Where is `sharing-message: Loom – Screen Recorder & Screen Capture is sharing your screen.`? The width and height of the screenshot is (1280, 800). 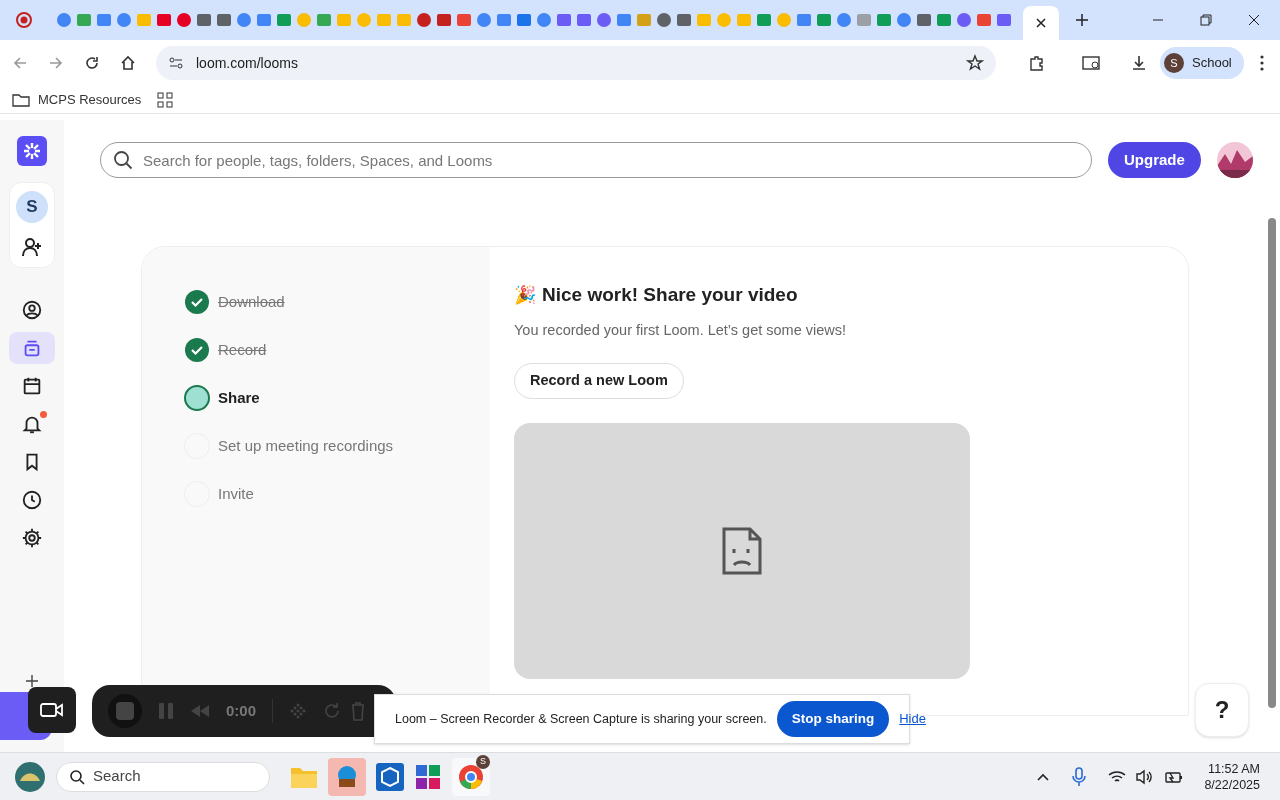
sharing-message: Loom – Screen Recorder & Screen Capture is sharing your screen. is located at coordinates (581, 719).